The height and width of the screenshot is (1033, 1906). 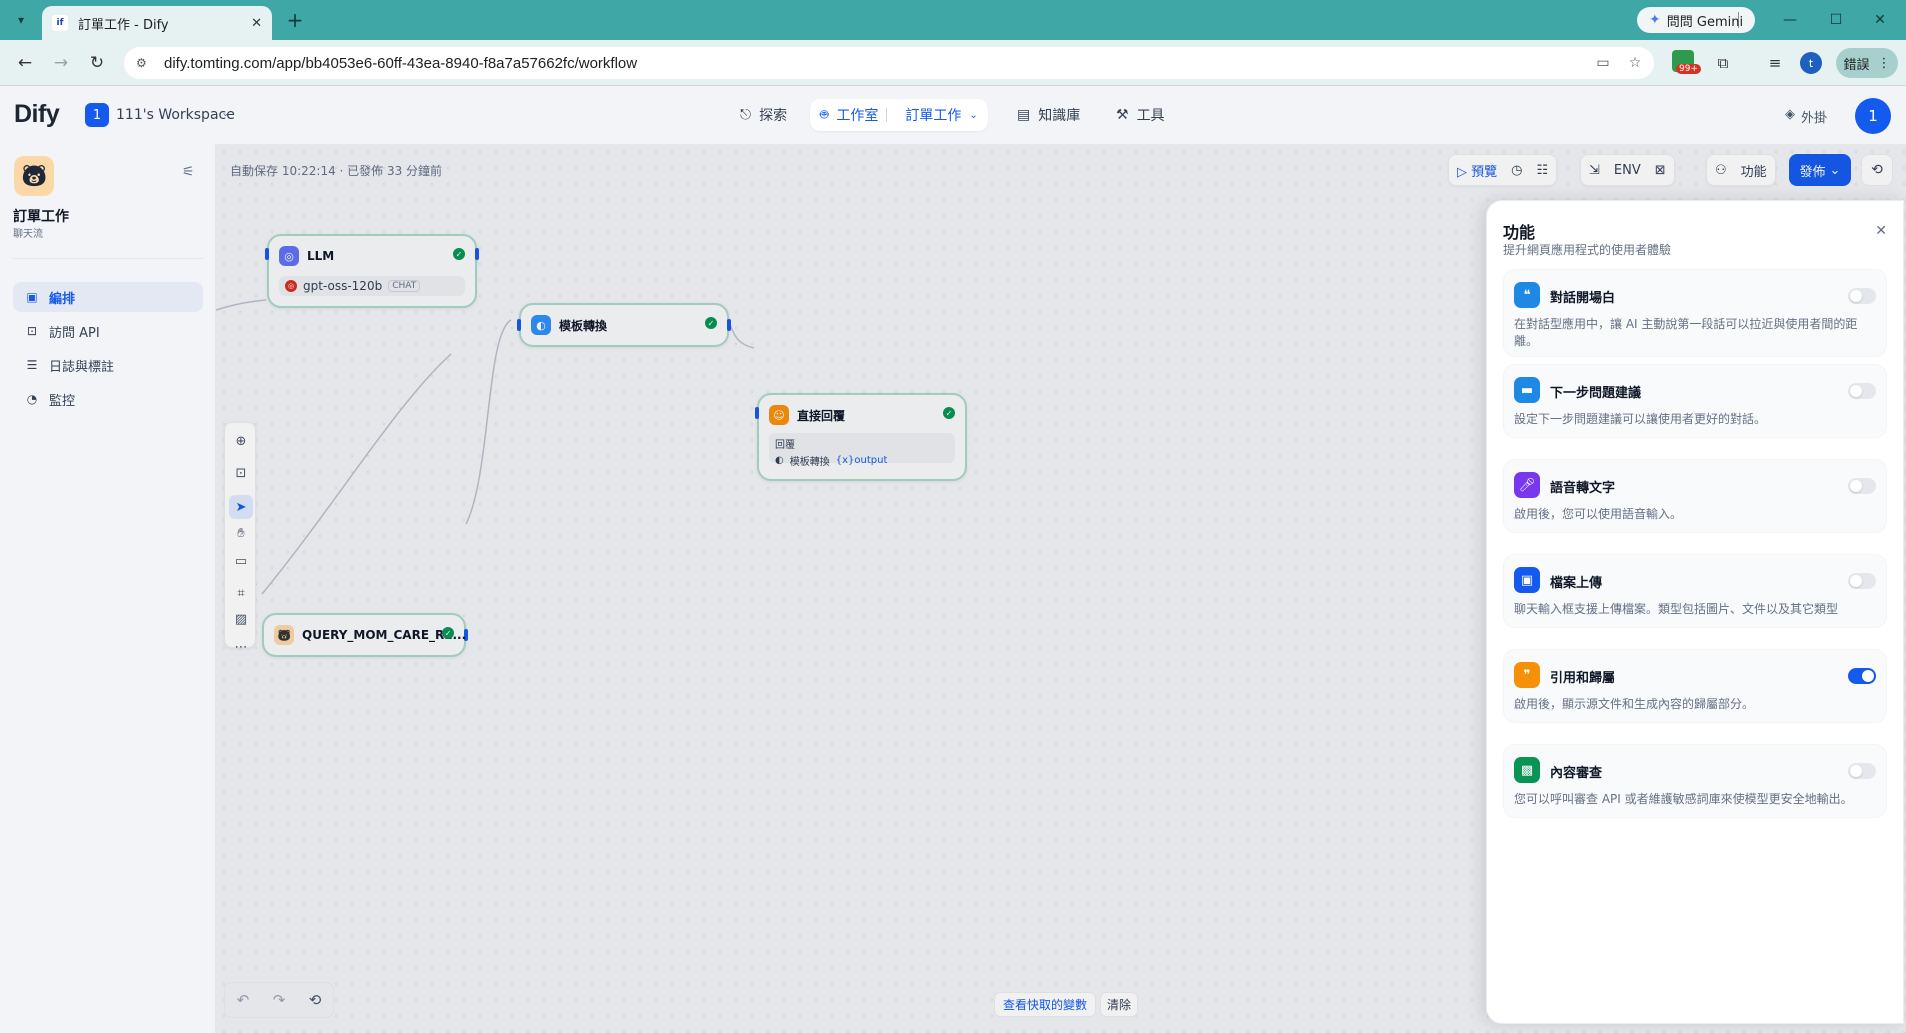 What do you see at coordinates (1516, 170) in the screenshot?
I see `checklist-icon: ◷` at bounding box center [1516, 170].